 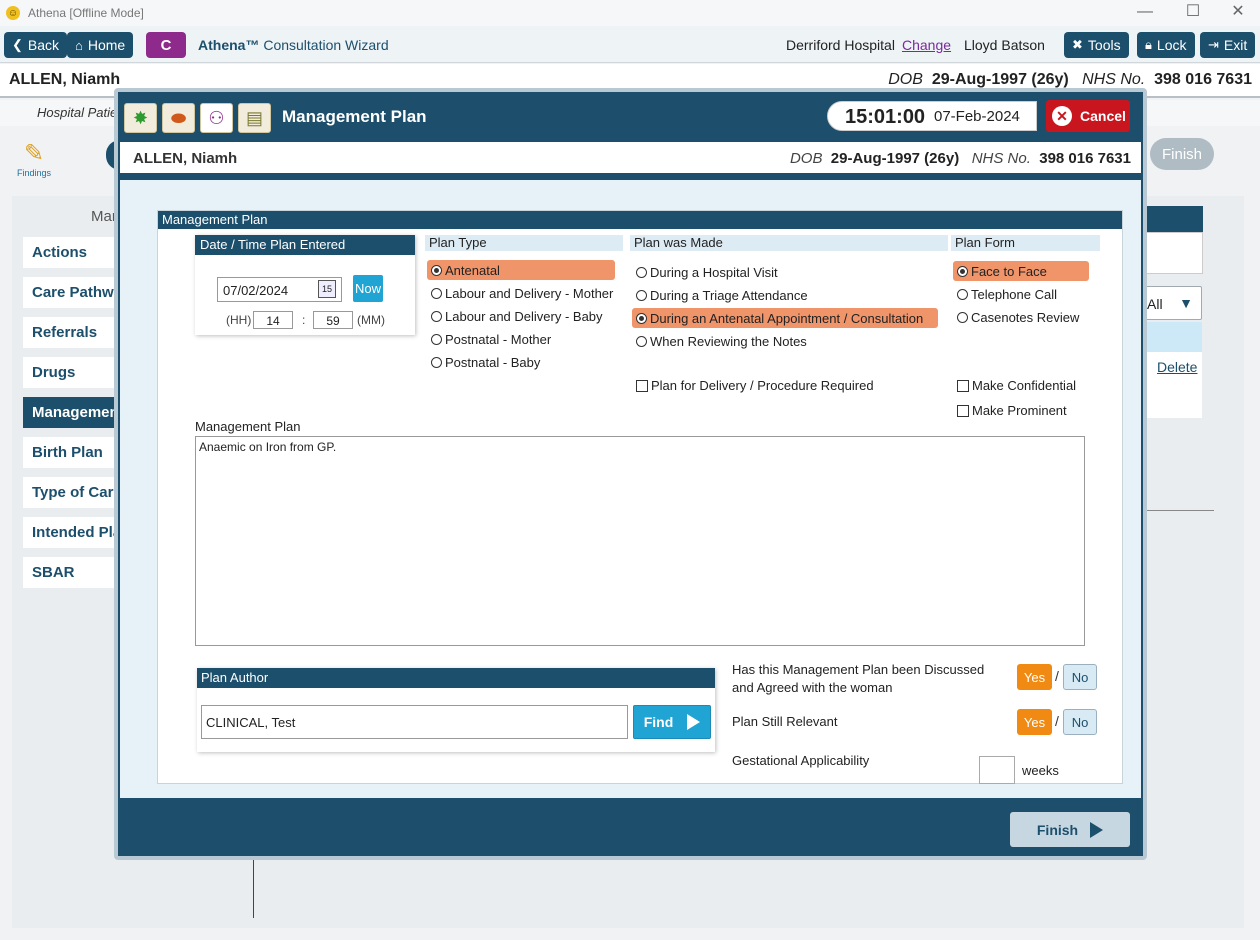 What do you see at coordinates (1012, 410) in the screenshot?
I see `make-prominent-checkbox: Make Prominent` at bounding box center [1012, 410].